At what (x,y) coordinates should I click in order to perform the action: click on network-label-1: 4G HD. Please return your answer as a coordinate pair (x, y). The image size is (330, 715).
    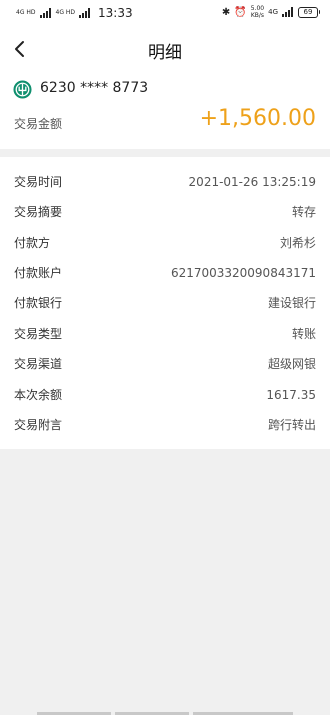
    Looking at the image, I should click on (26, 12).